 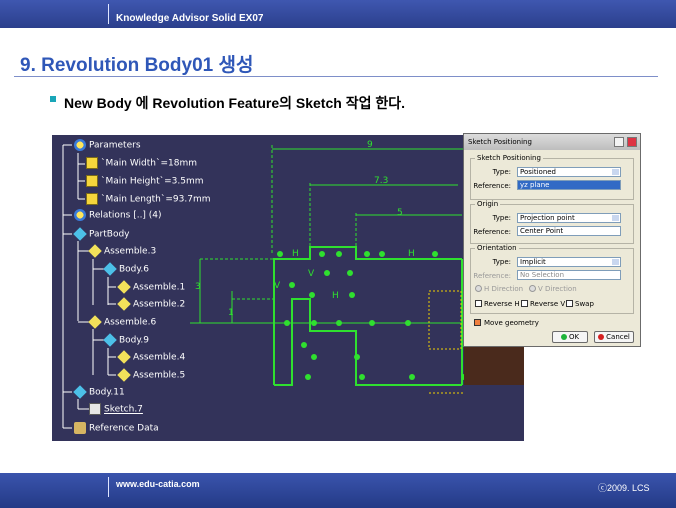 I want to click on h-direction-label: H Direction, so click(x=504, y=289).